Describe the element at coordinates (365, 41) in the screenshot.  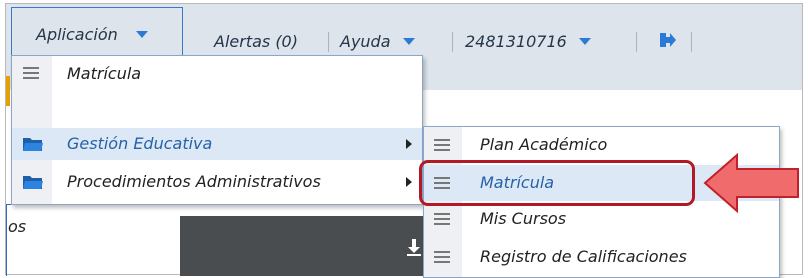
I see `help-label: Ayuda` at that location.